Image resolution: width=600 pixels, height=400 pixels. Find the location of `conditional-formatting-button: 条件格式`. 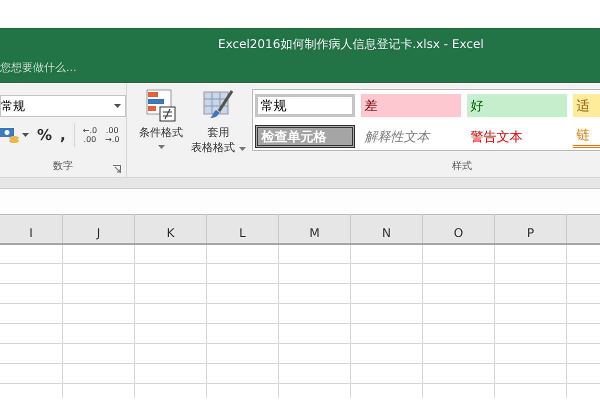

conditional-formatting-button: 条件格式 is located at coordinates (161, 130).